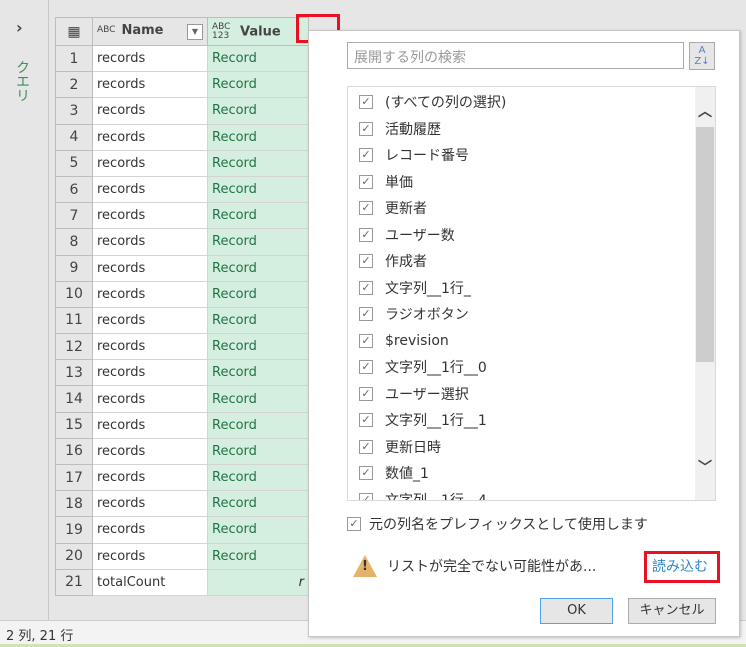 The height and width of the screenshot is (647, 746). I want to click on table-menu-icon: ▦, so click(74, 31).